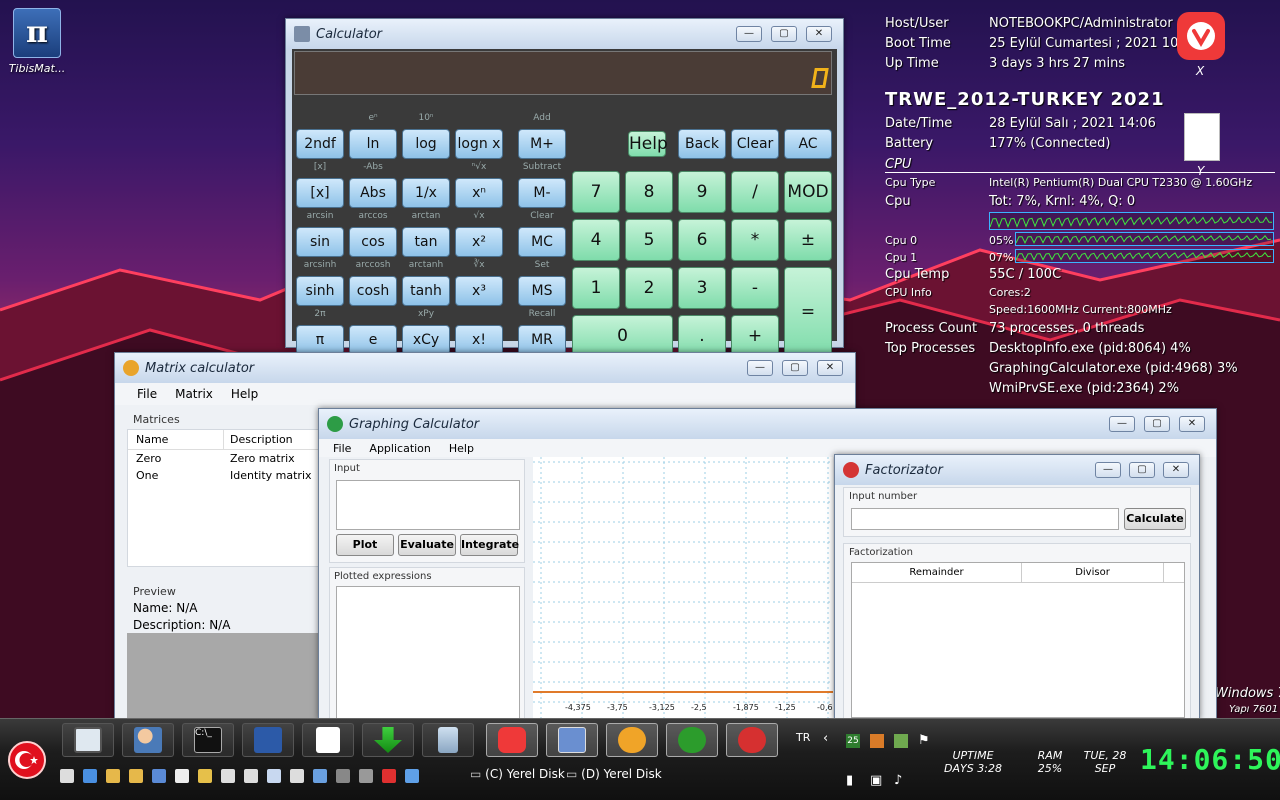 The image size is (1280, 800). I want to click on calc-button: π, so click(320, 340).